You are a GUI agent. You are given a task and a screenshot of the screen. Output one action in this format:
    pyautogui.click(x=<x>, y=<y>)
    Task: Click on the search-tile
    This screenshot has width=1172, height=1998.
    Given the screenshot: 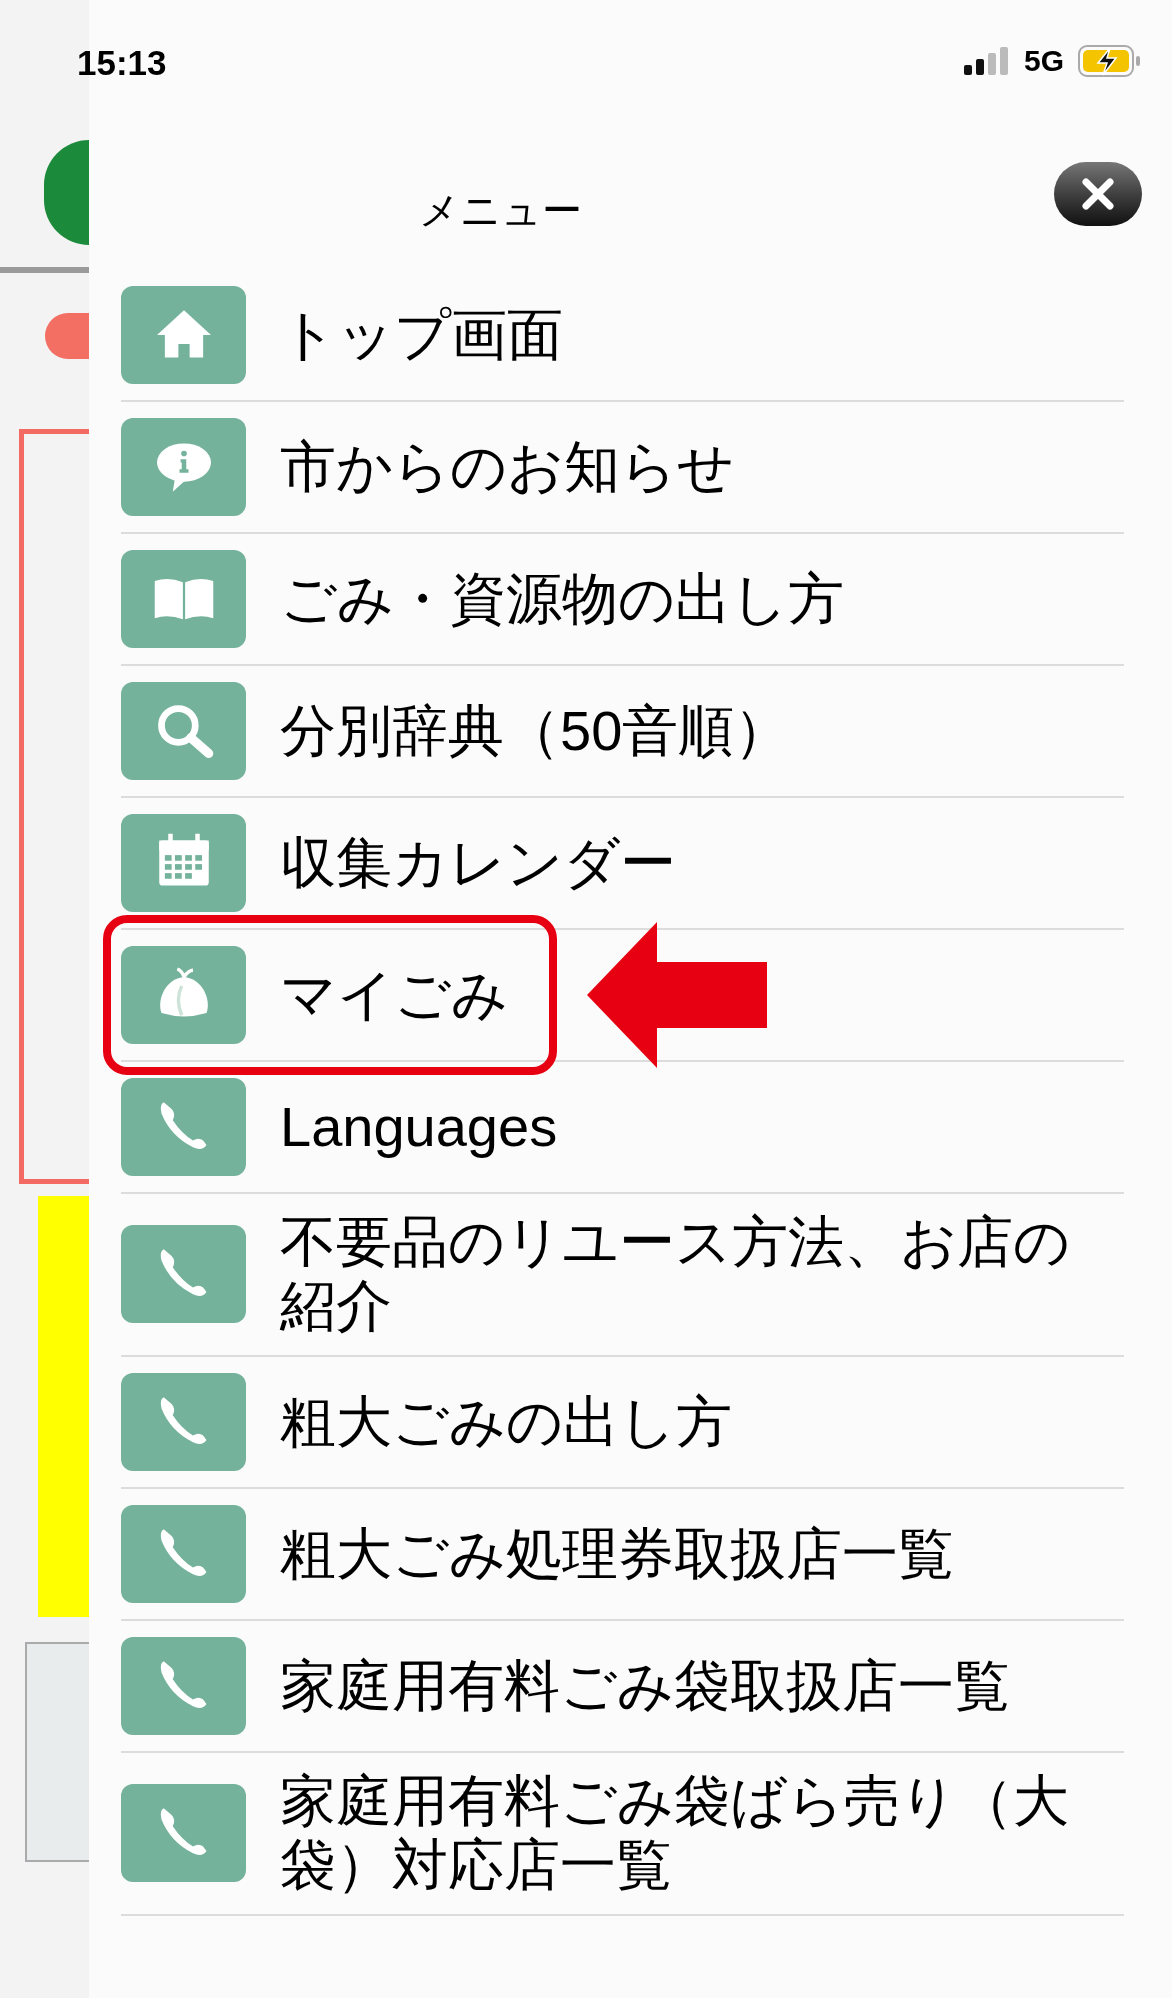 What is the action you would take?
    pyautogui.click(x=183, y=731)
    